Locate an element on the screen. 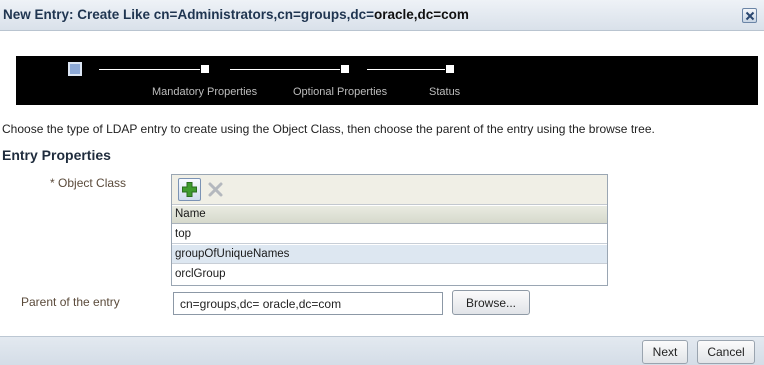  close-icon is located at coordinates (750, 16).